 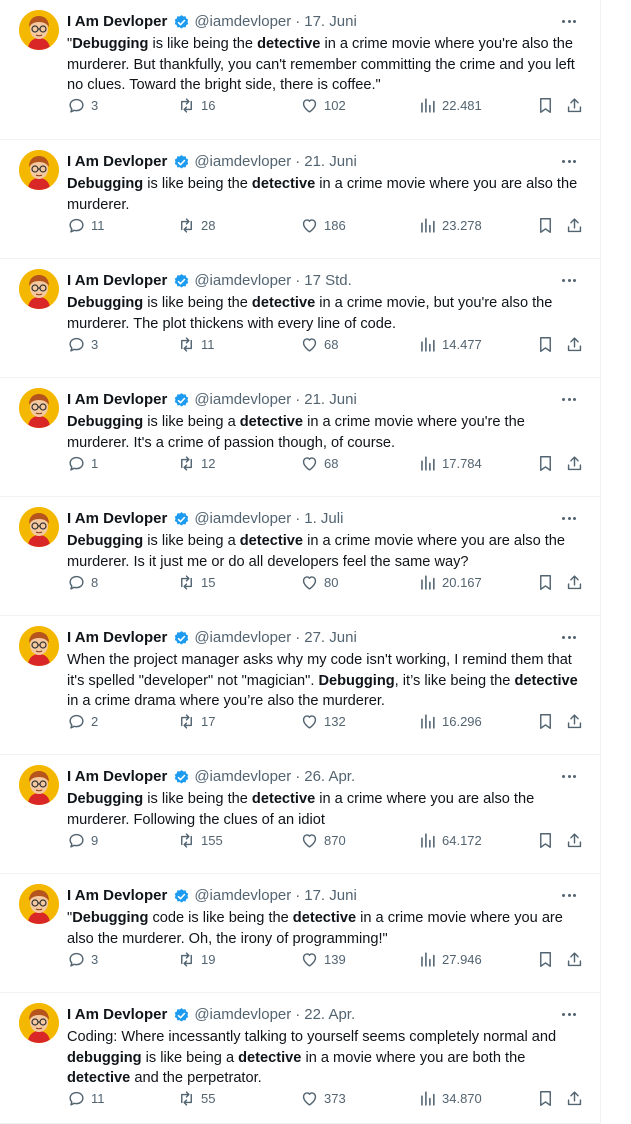 I want to click on views-button: 23.278, so click(x=450, y=225).